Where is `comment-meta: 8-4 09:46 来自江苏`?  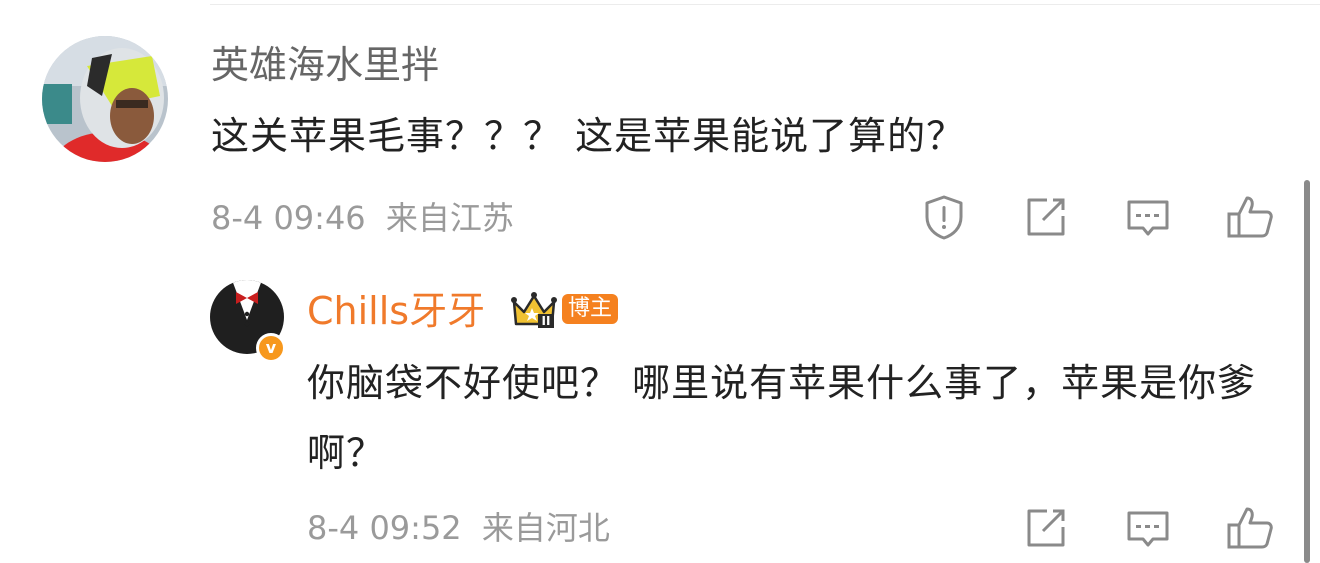 comment-meta: 8-4 09:46 来自江苏 is located at coordinates (362, 218).